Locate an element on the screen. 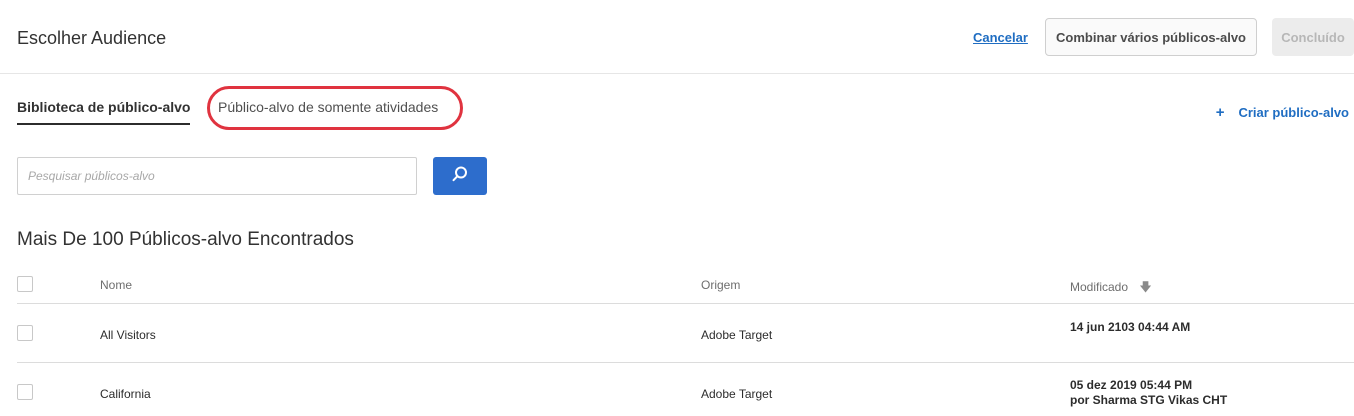 The width and height of the screenshot is (1354, 416). table-row-divider is located at coordinates (685, 362).